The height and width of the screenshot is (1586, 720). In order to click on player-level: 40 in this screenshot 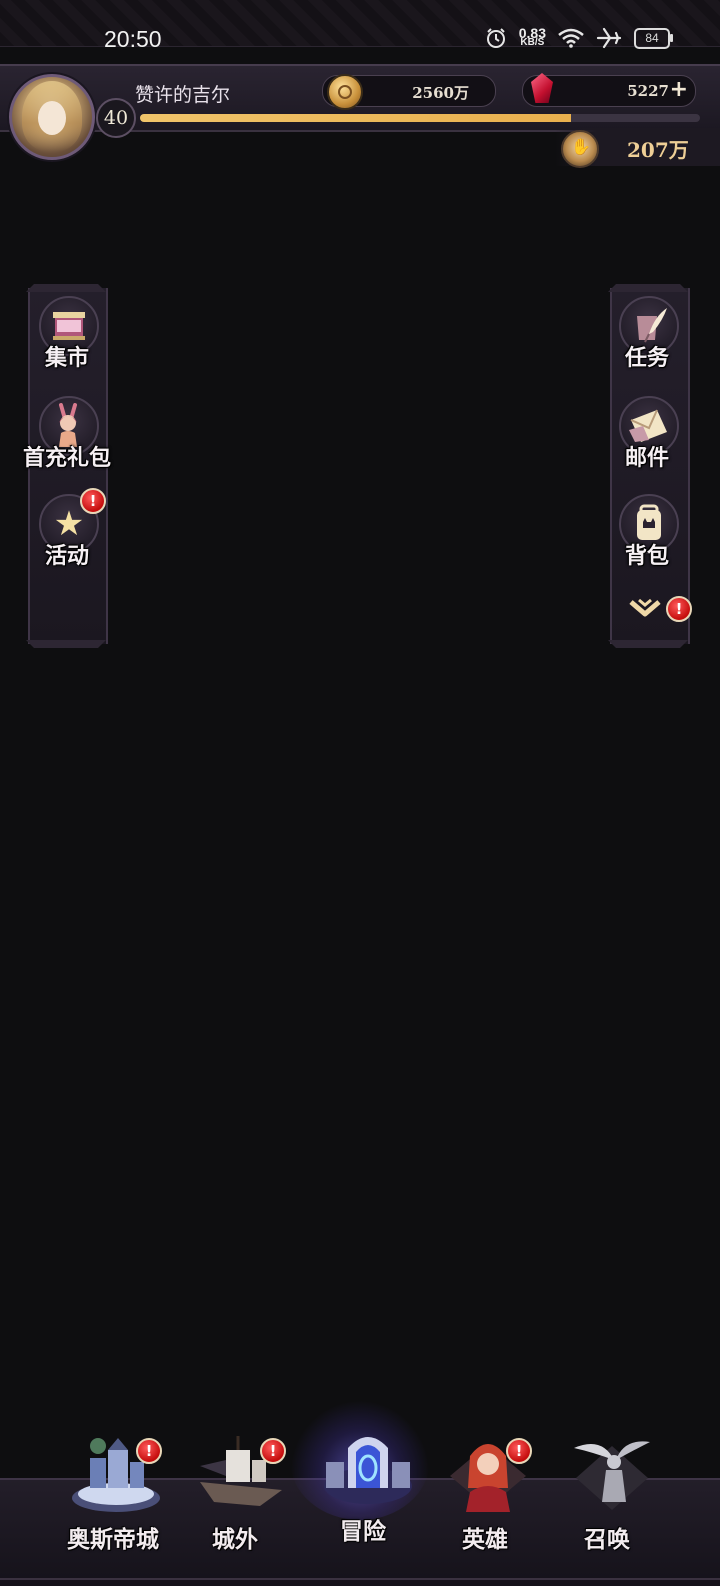, I will do `click(116, 118)`.